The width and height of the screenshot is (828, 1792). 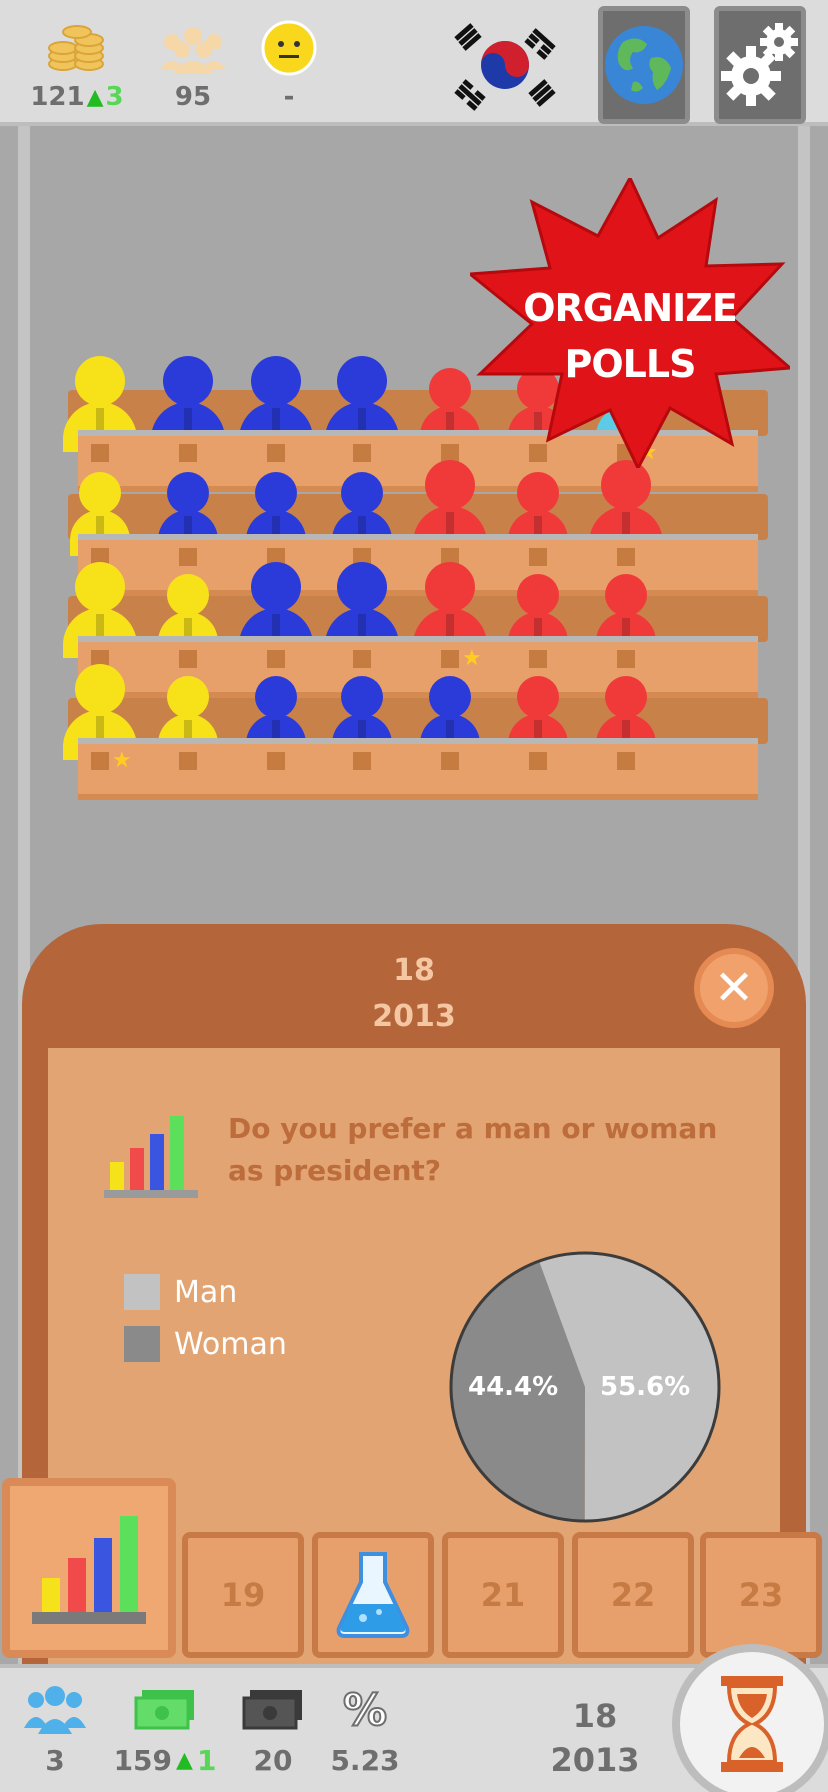 What do you see at coordinates (418, 769) in the screenshot?
I see `bench: ★` at bounding box center [418, 769].